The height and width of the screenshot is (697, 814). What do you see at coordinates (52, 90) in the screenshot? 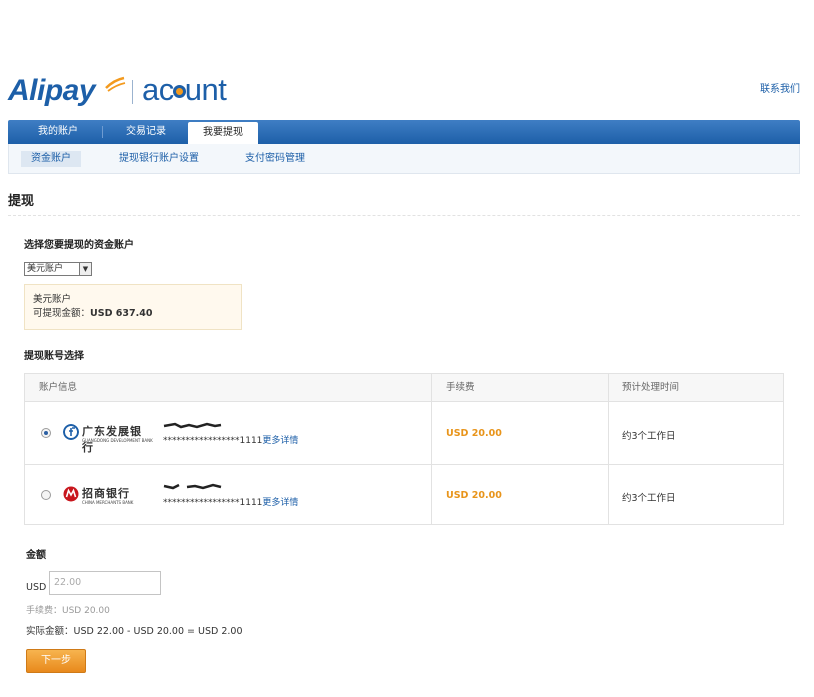
I see `alipay-logo: Alipay` at bounding box center [52, 90].